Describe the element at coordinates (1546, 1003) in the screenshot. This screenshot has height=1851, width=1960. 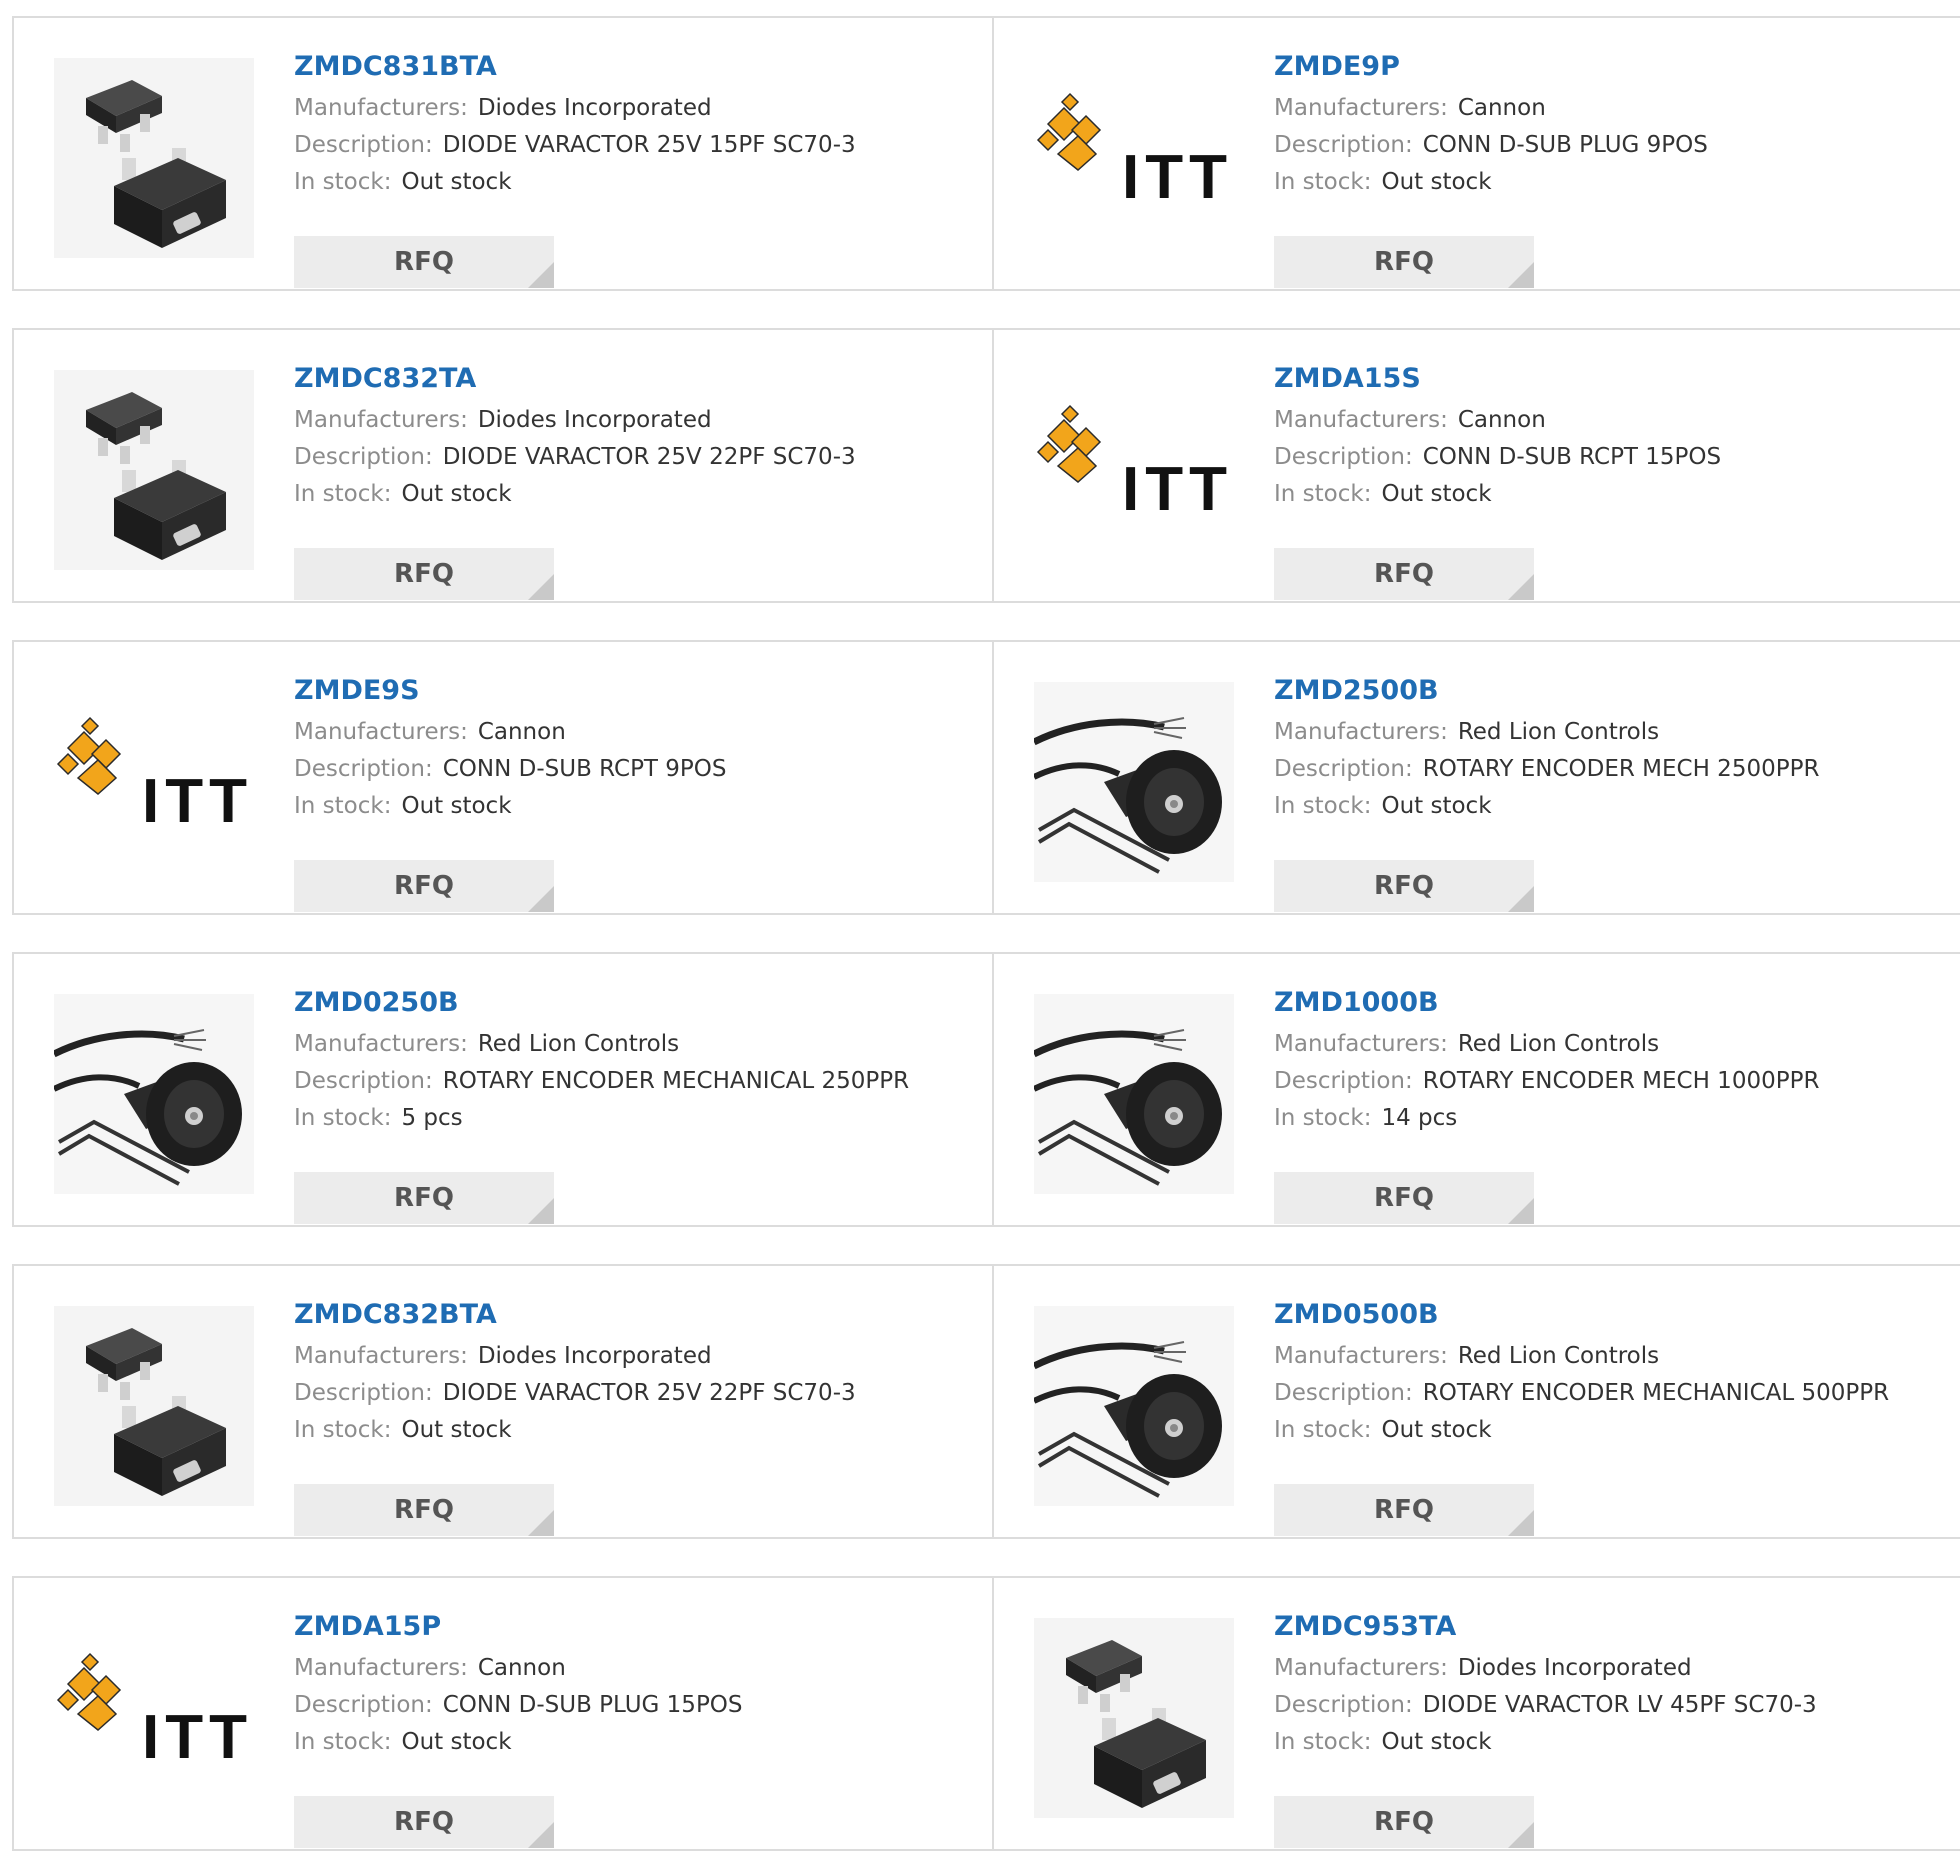
I see `product-part-link: ZMD1000B` at that location.